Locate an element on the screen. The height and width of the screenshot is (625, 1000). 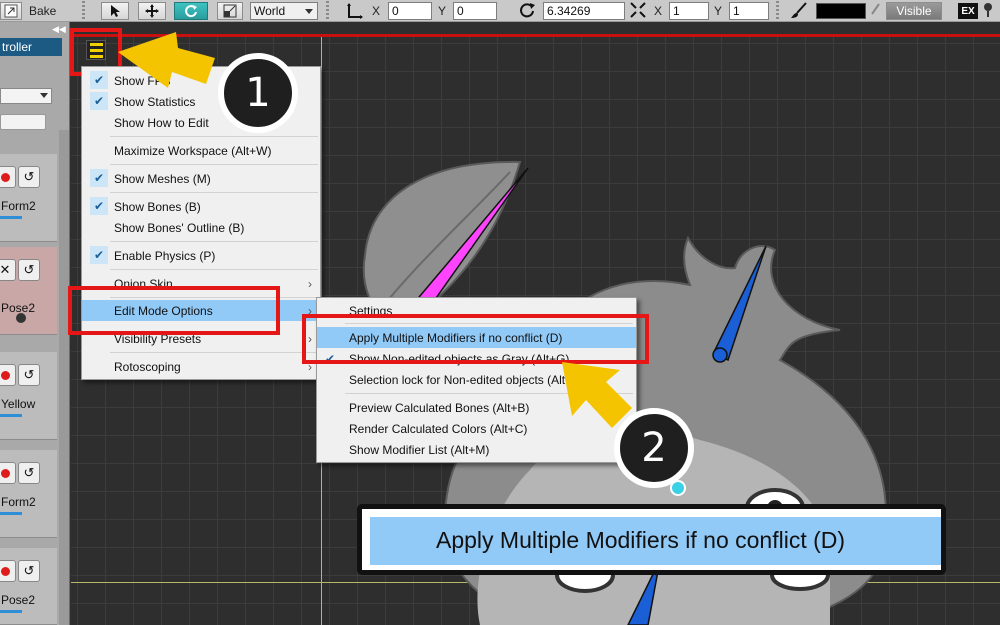
submenu-item-preview-calculated-bones: Preview Calculated Bones (Alt+B) is located at coordinates (476, 407).